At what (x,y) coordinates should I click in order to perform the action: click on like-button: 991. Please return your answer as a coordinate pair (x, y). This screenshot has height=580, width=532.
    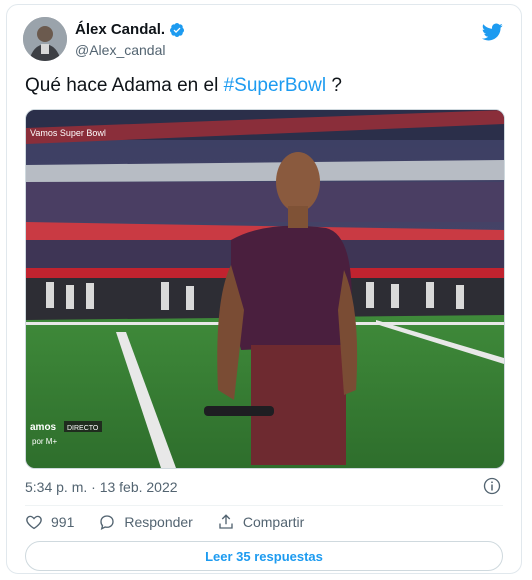
    Looking at the image, I should click on (49, 522).